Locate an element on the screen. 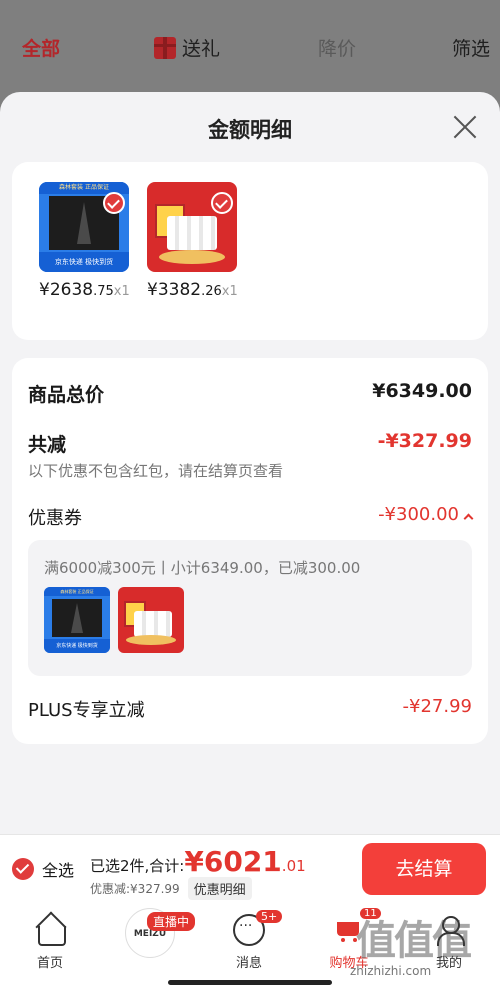  coupon-desc: 满6000减300元丨小计6349.00，已减300.00 is located at coordinates (202, 568).